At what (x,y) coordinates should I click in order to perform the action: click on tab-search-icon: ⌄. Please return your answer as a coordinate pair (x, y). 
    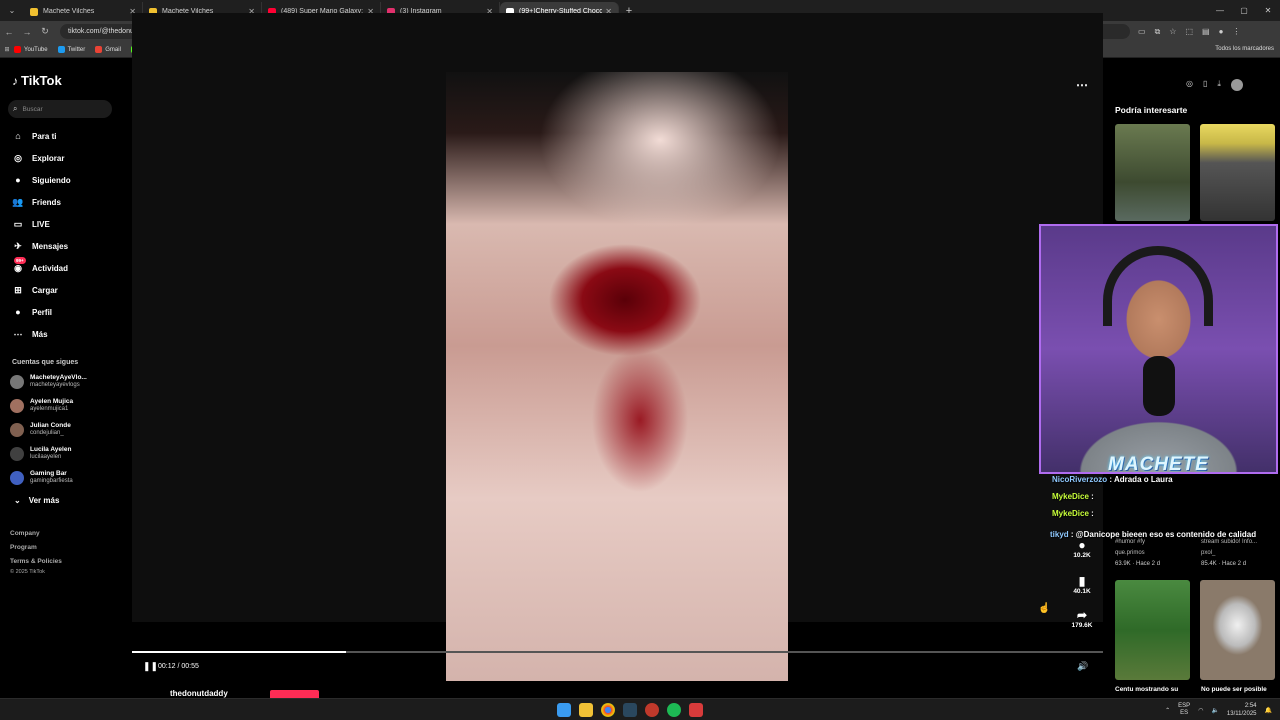
    Looking at the image, I should click on (12, 10).